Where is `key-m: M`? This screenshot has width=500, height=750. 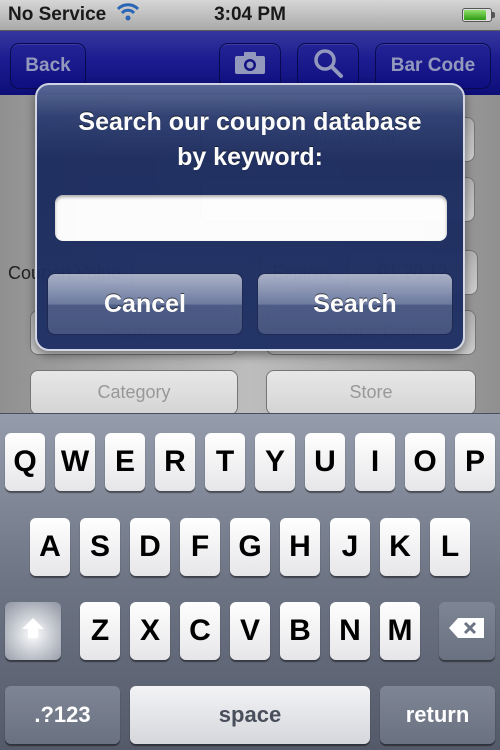
key-m: M is located at coordinates (400, 631).